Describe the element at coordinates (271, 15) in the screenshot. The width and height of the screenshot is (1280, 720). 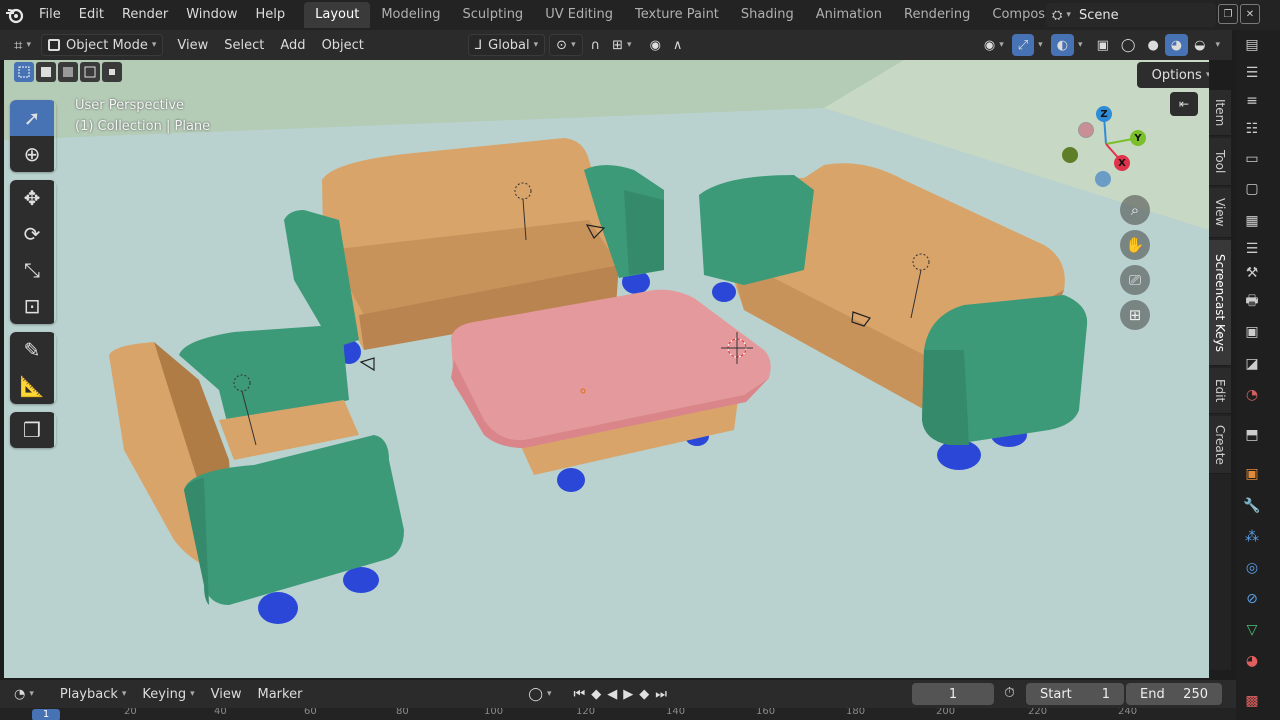
I see `menu-help: Help` at that location.